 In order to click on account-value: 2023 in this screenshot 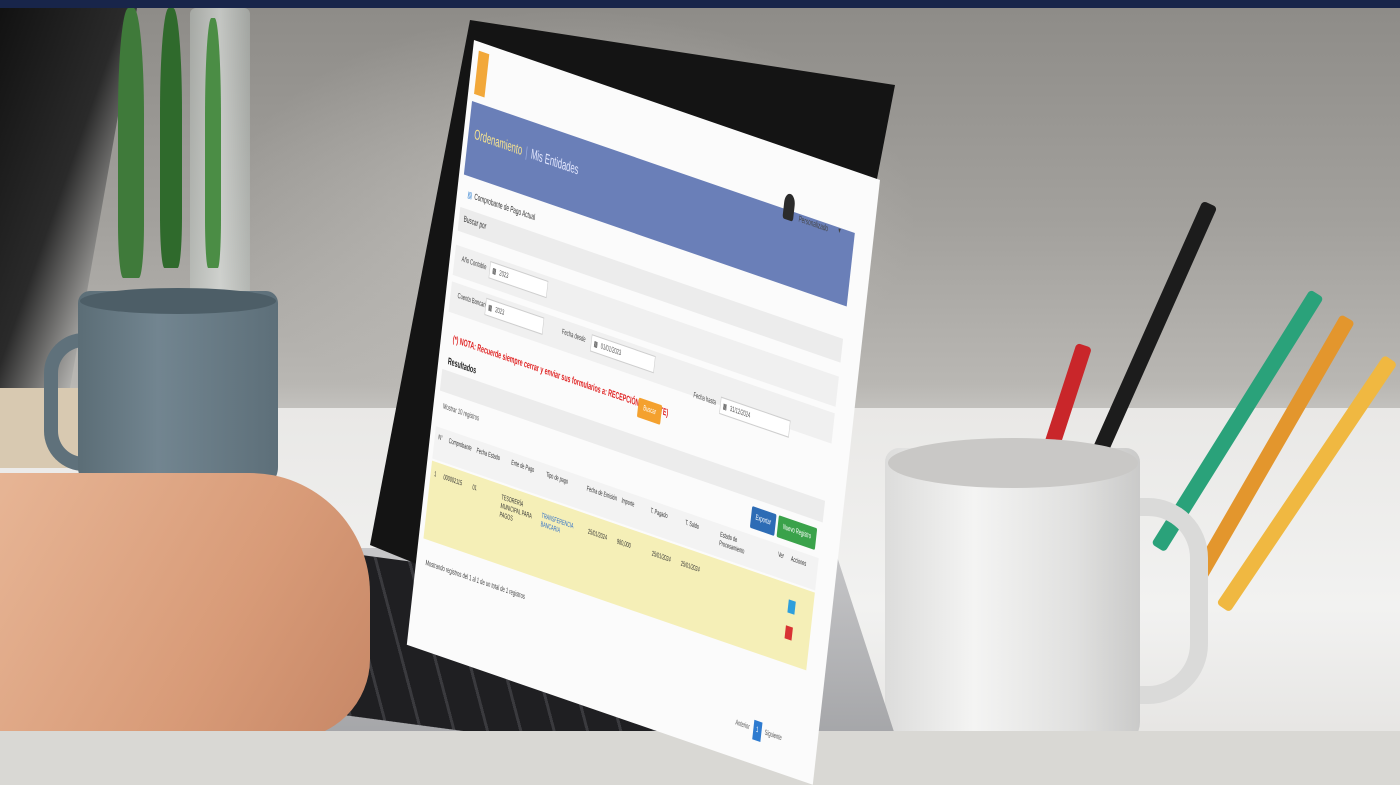, I will do `click(499, 312)`.